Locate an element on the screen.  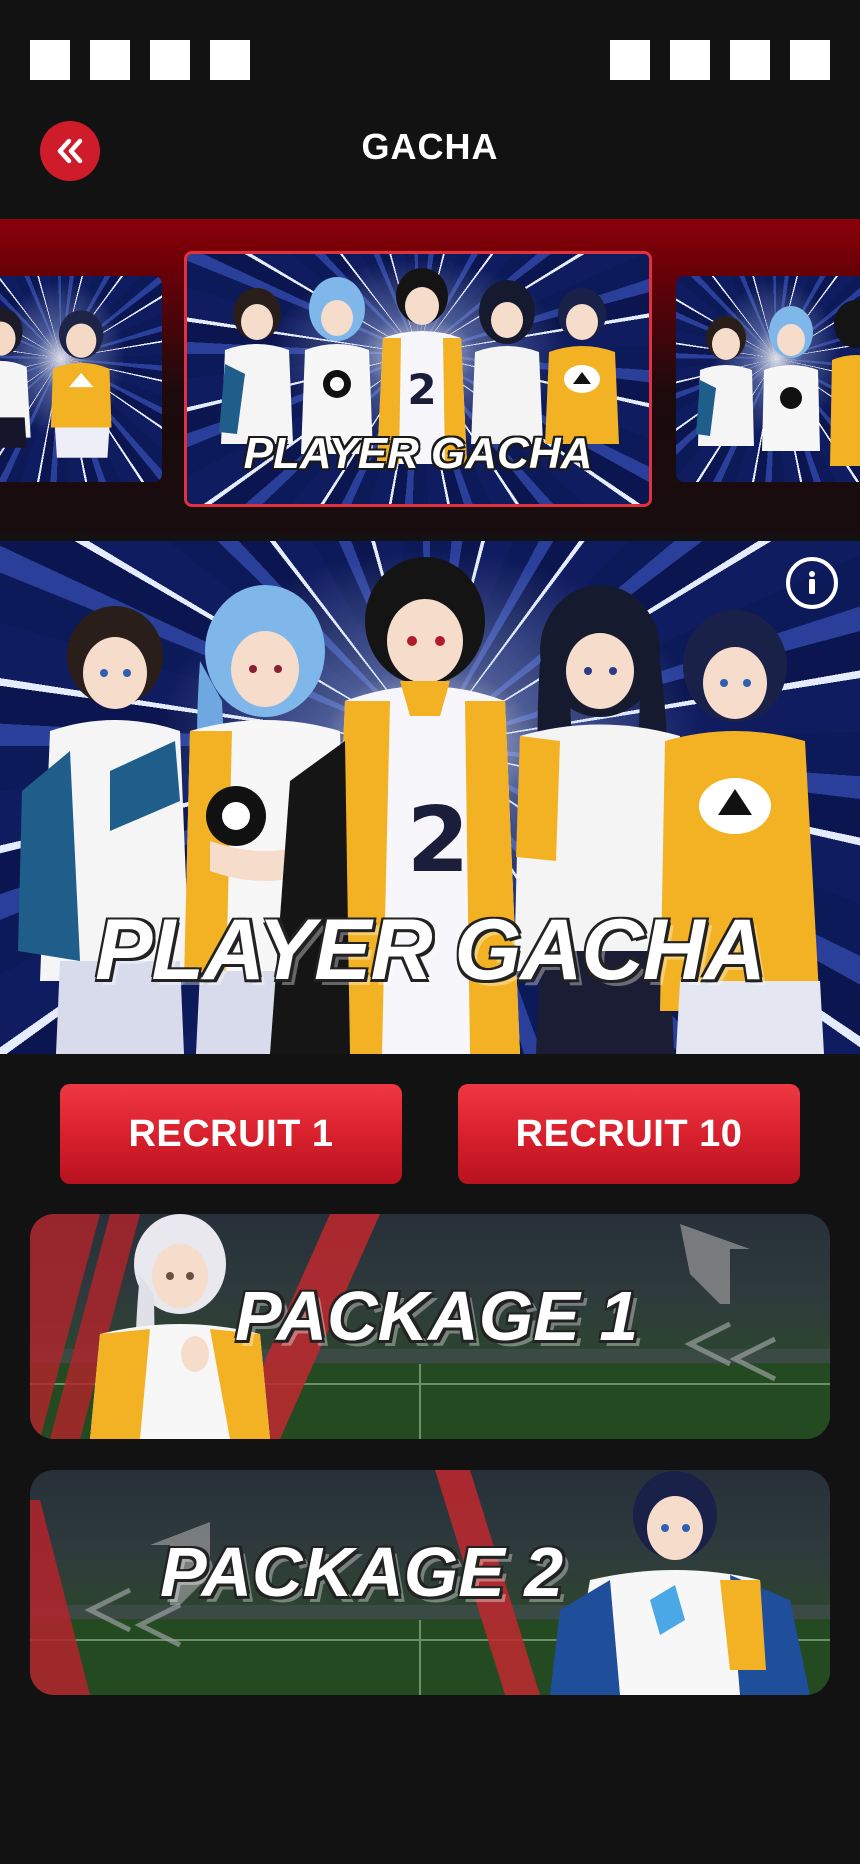
banner-title: PLAYER GACHA is located at coordinates (430, 950).